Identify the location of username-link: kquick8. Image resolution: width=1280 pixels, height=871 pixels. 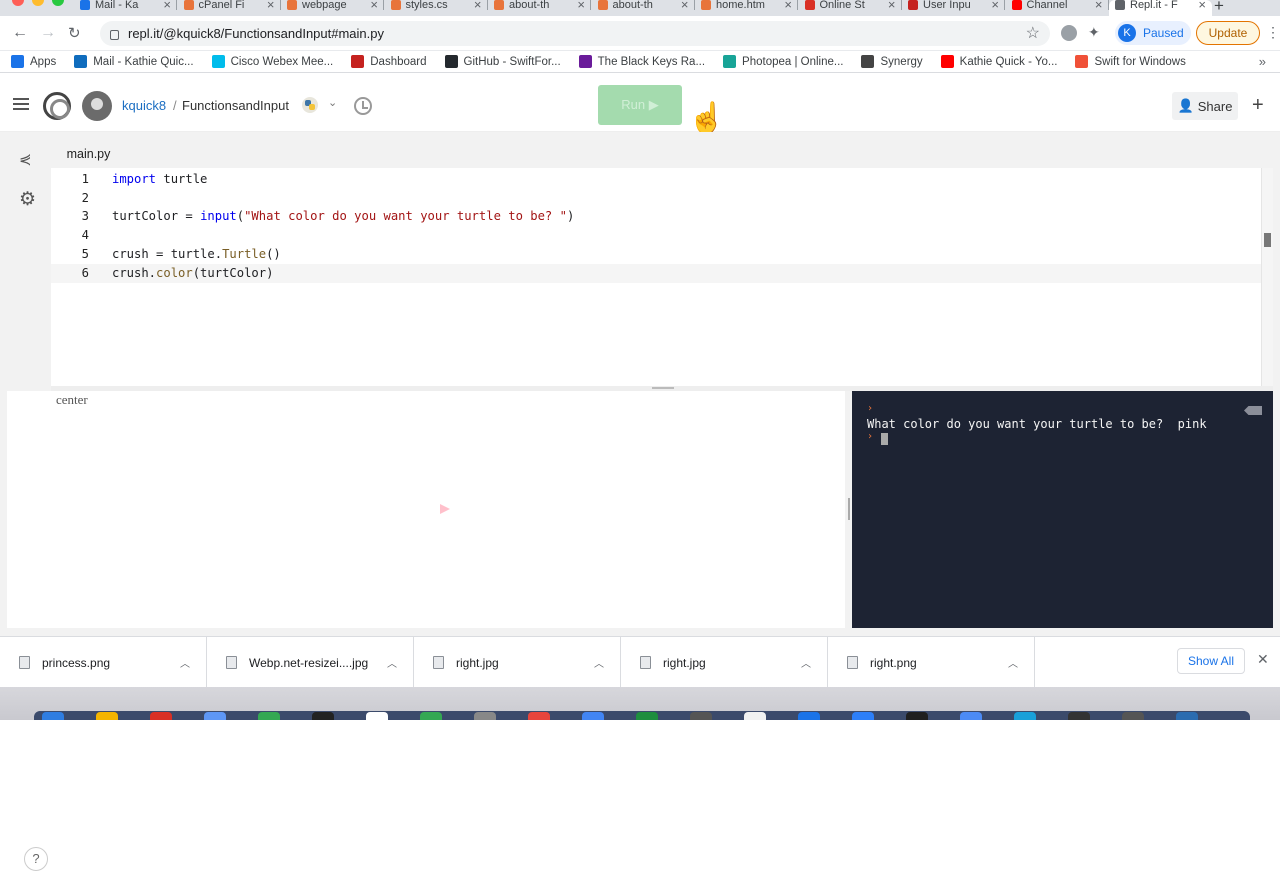
(144, 105).